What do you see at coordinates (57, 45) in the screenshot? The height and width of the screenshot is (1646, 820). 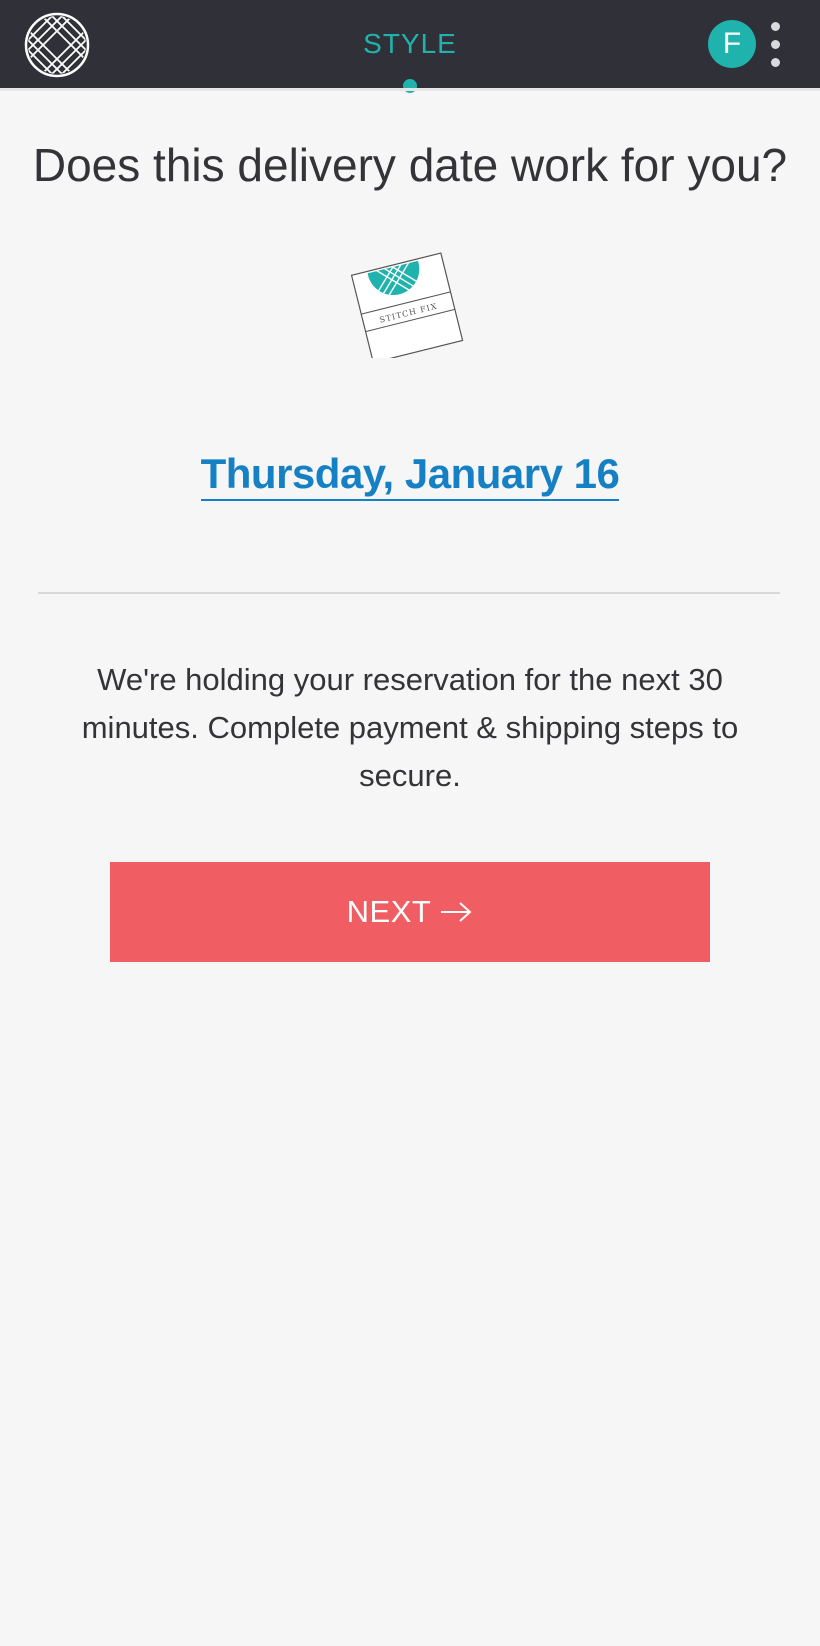 I see `stitch-fix-logo-icon` at bounding box center [57, 45].